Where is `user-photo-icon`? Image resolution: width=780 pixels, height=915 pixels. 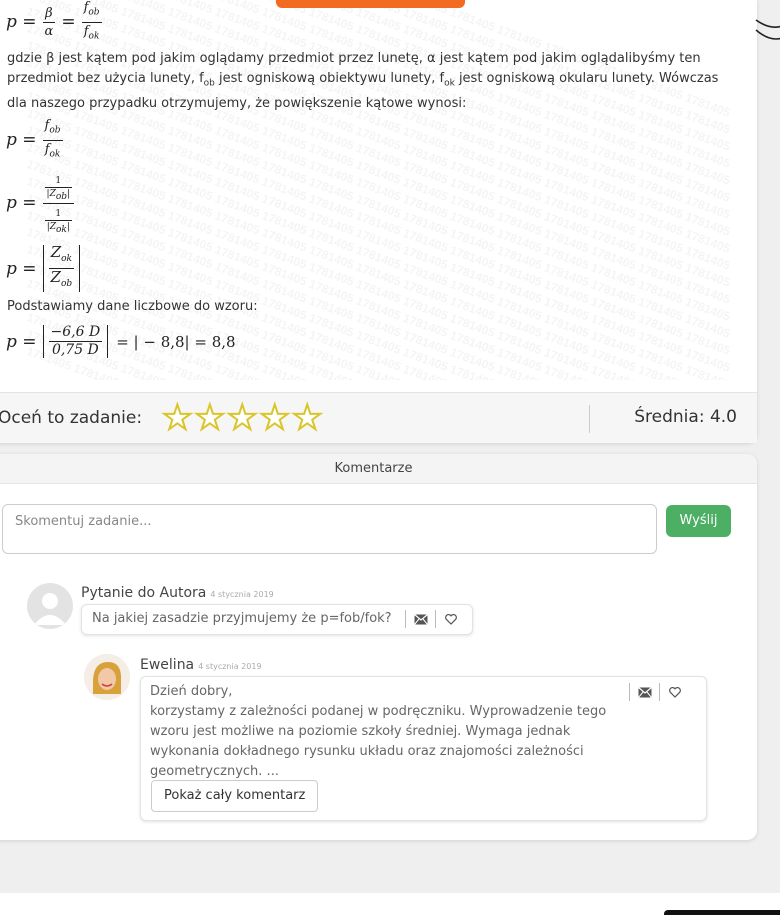 user-photo-icon is located at coordinates (107, 677).